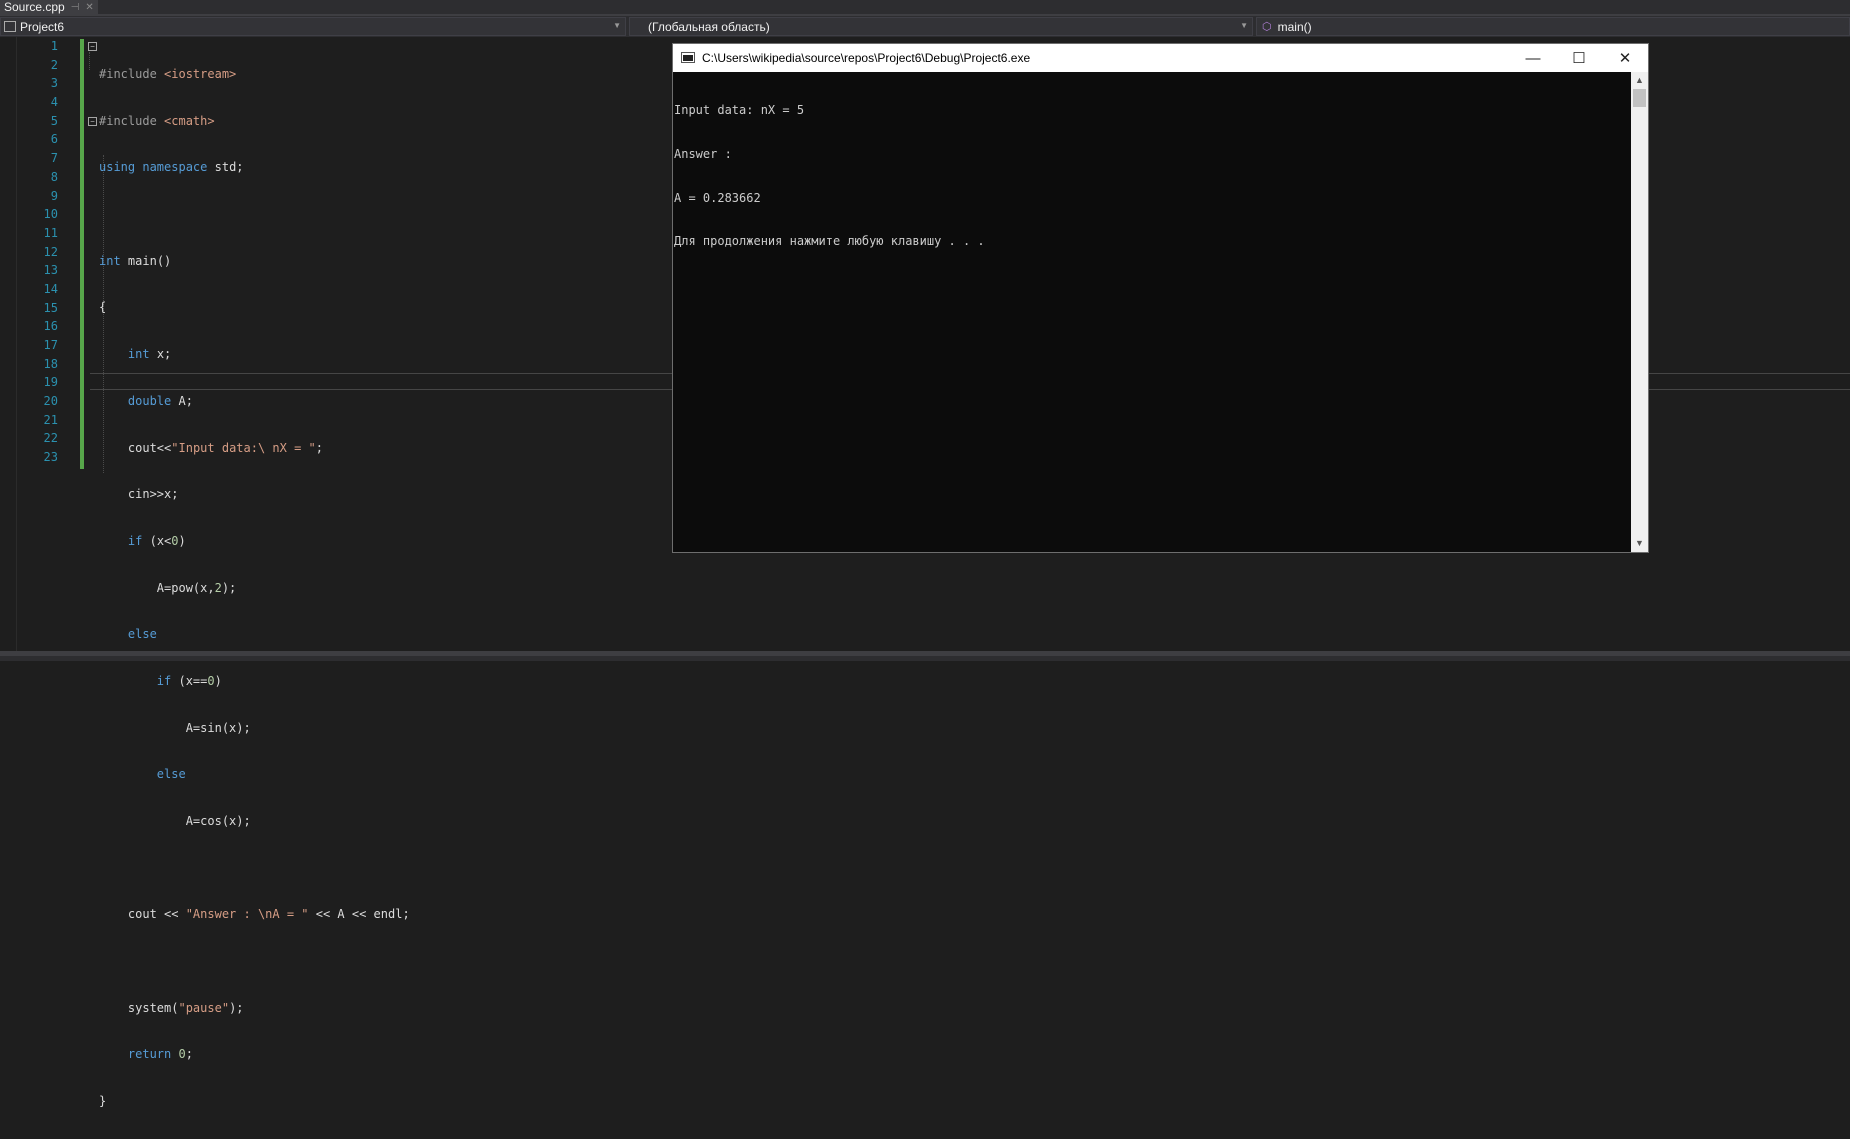 This screenshot has width=1850, height=1139. Describe the element at coordinates (50, 419) in the screenshot. I see `line-number: 21` at that location.